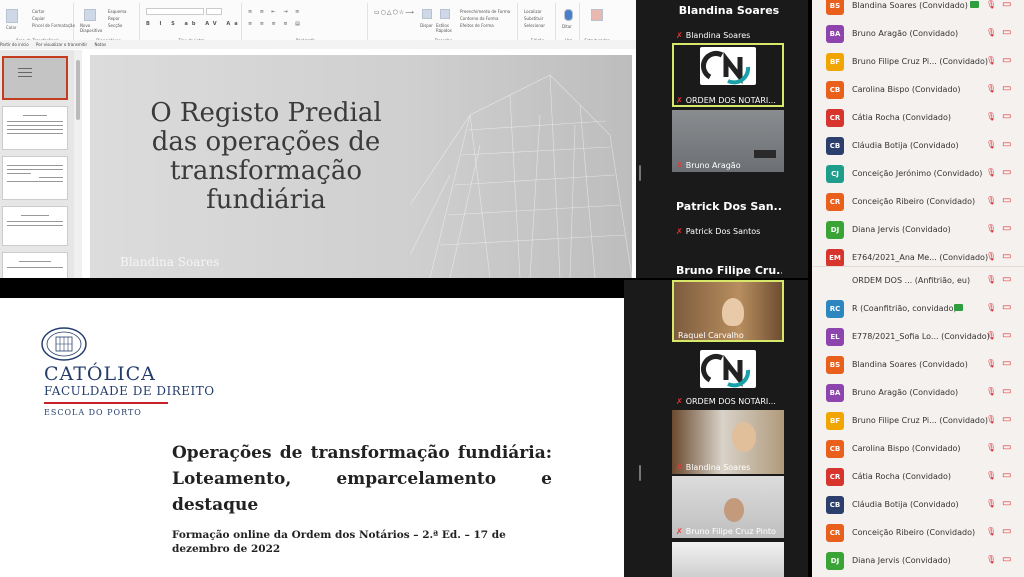 The width and height of the screenshot is (1024, 577). Describe the element at coordinates (533, 18) in the screenshot. I see `replace-button: Substituir` at that location.